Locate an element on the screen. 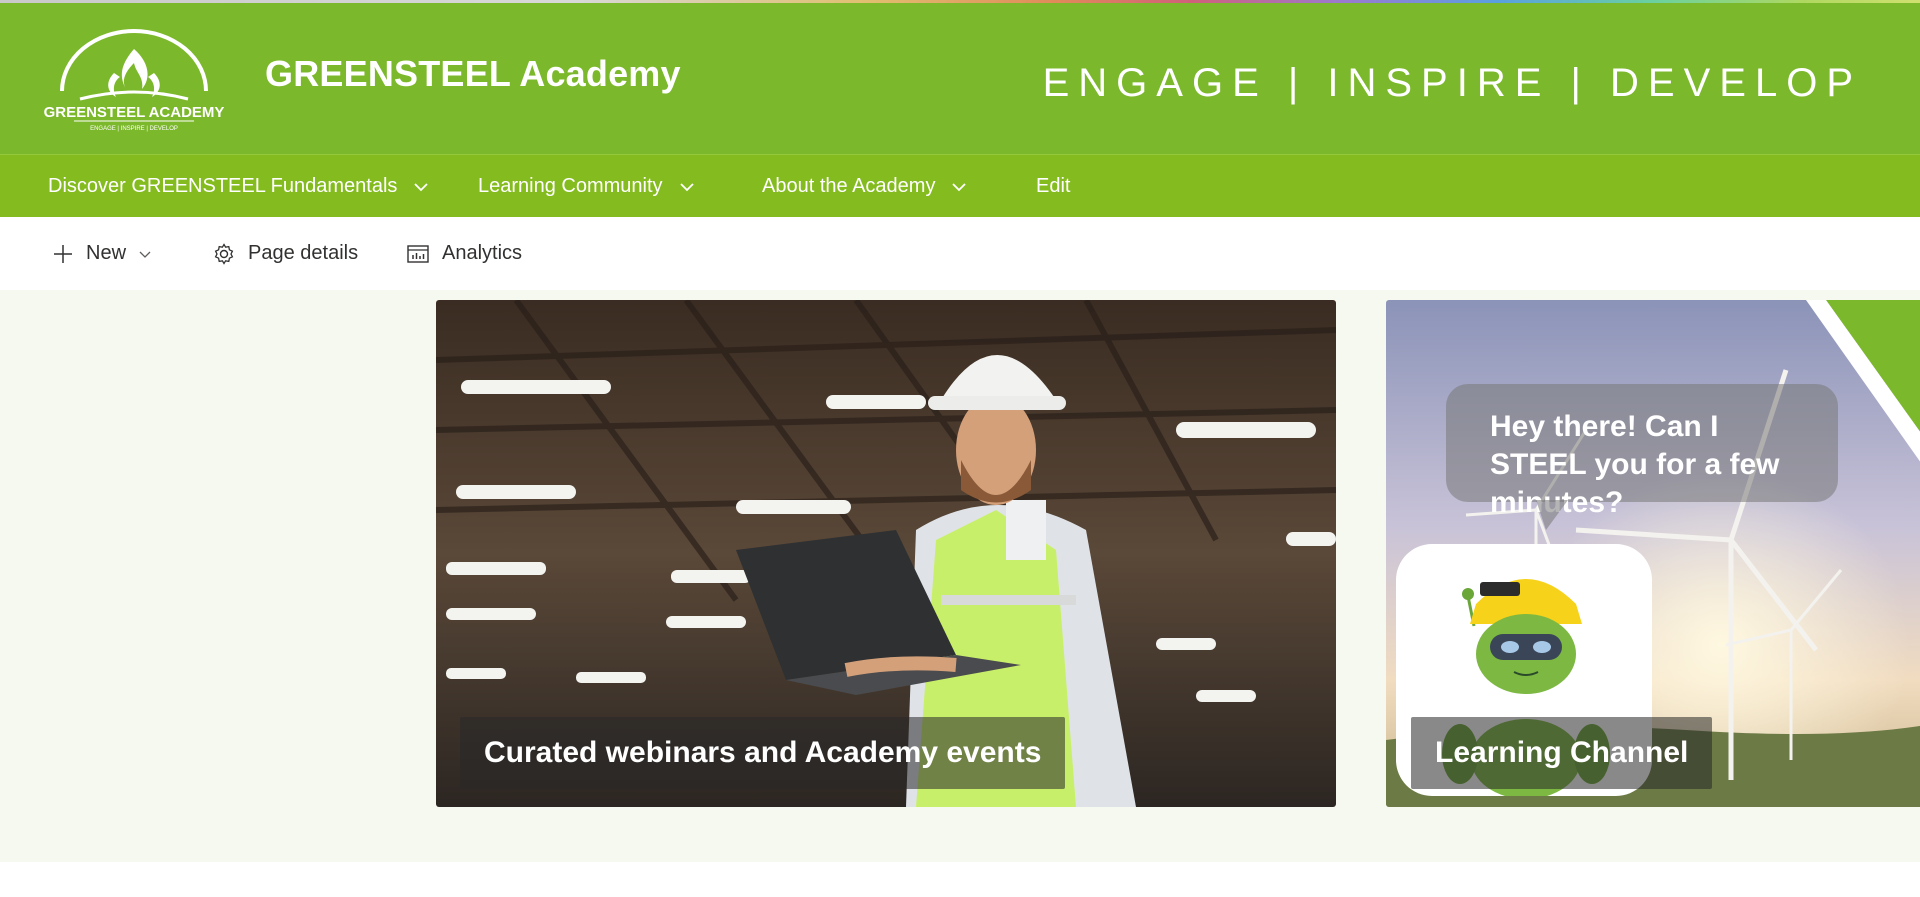  plus-icon is located at coordinates (63, 254).